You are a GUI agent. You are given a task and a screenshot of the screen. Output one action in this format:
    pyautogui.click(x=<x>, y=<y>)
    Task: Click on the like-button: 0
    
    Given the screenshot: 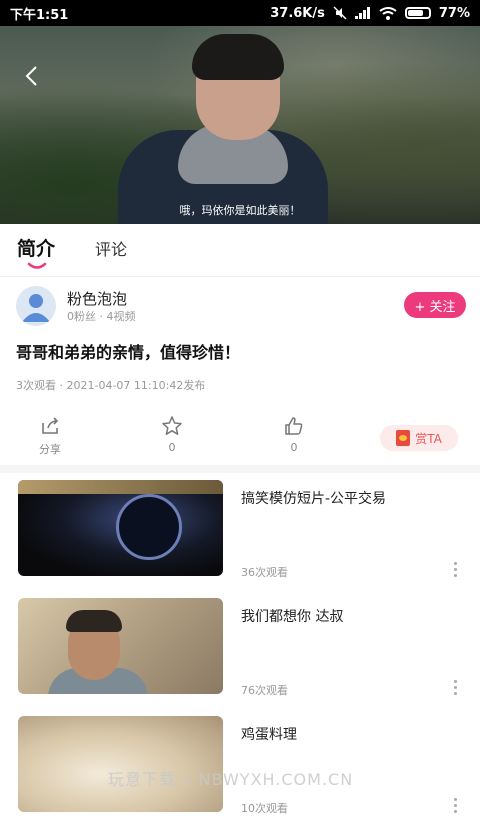 What is the action you would take?
    pyautogui.click(x=294, y=434)
    